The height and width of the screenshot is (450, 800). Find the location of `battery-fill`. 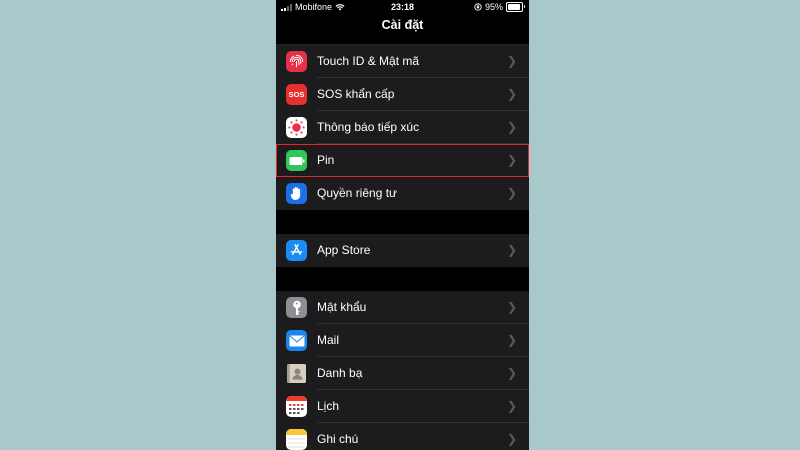

battery-fill is located at coordinates (514, 7).